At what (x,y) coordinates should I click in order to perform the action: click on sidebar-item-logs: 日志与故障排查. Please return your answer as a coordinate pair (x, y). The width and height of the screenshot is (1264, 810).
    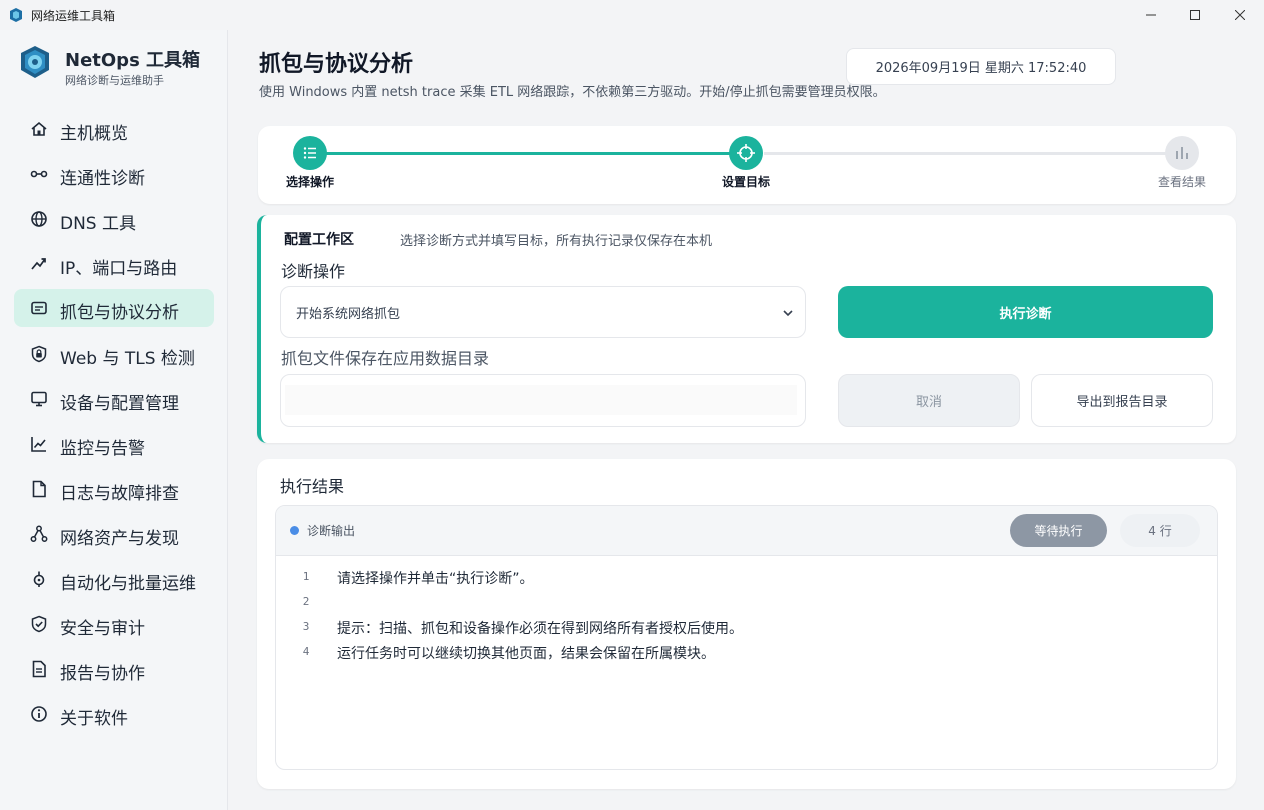
    Looking at the image, I should click on (114, 489).